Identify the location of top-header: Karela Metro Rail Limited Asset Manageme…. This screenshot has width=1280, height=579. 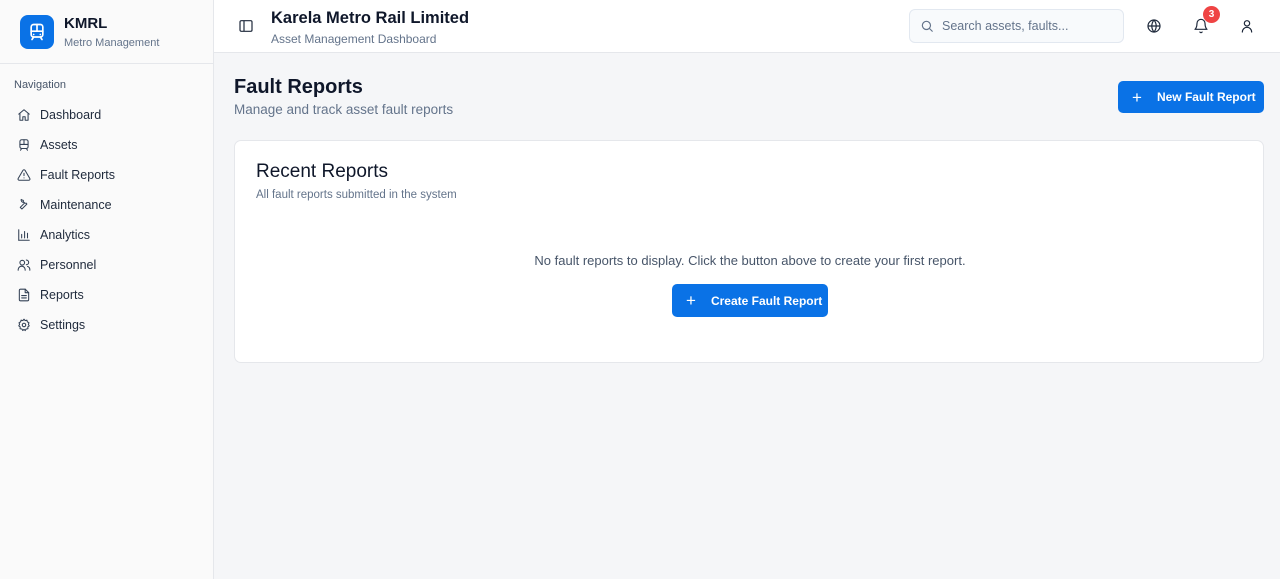
(747, 26).